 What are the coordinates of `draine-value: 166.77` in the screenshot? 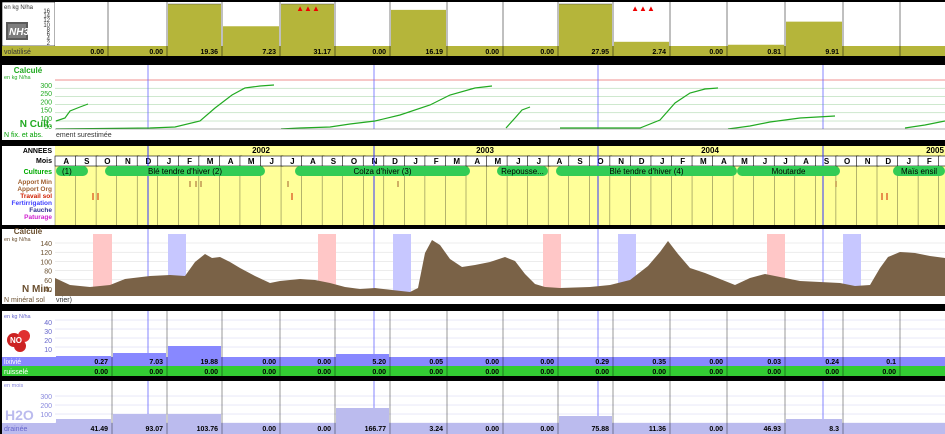 It's located at (376, 429).